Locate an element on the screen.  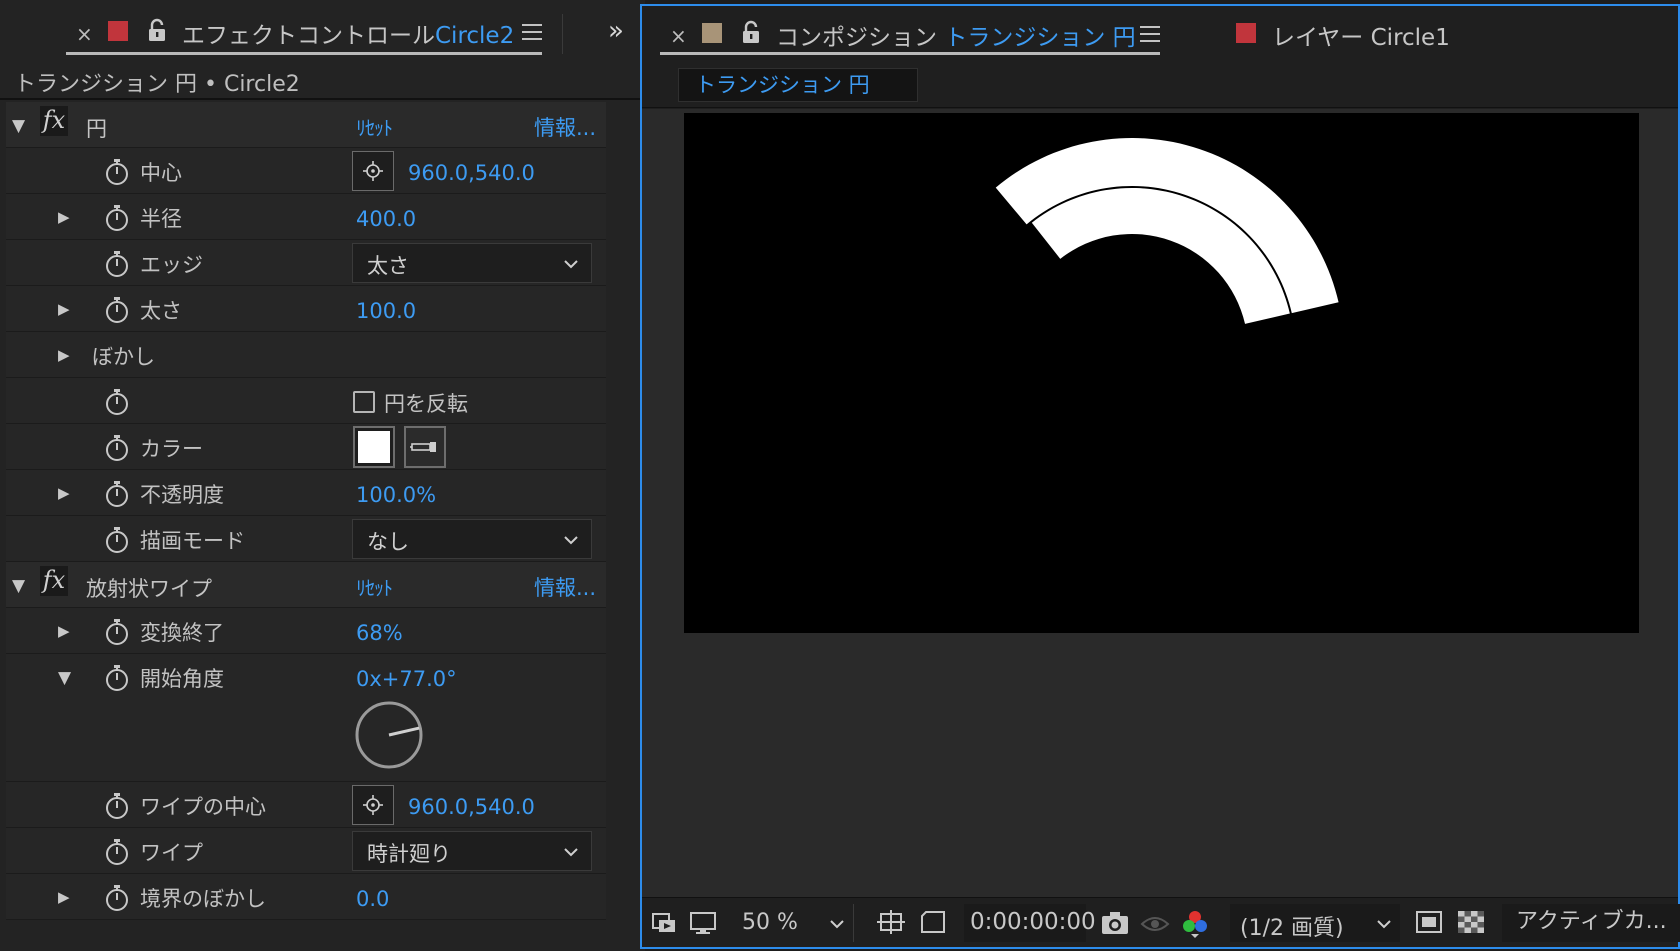
layer-tab-title: レイヤー Circle1 is located at coordinates (1361, 35).